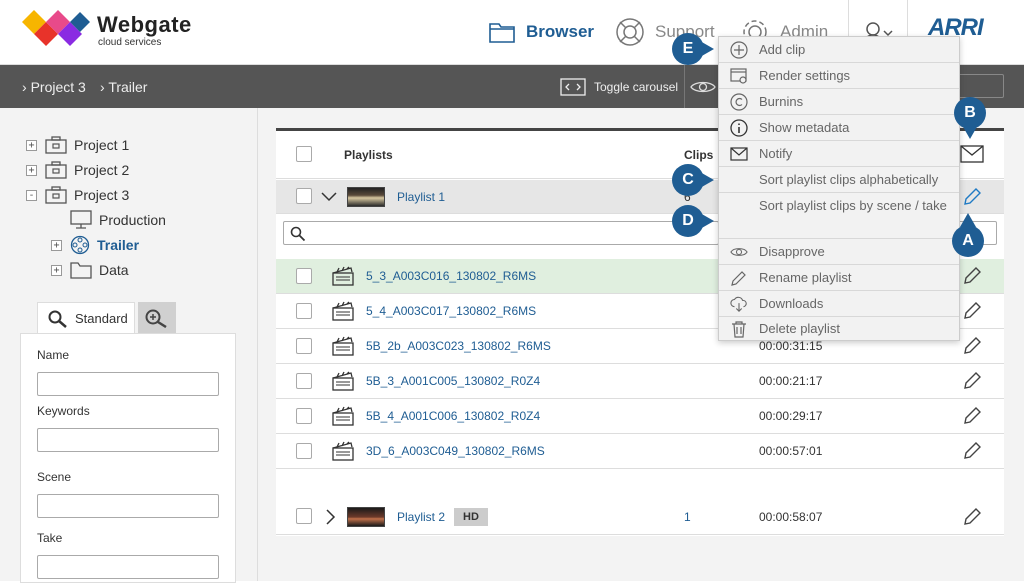  Describe the element at coordinates (130, 42) in the screenshot. I see `brand-subtitle: cloud services` at that location.